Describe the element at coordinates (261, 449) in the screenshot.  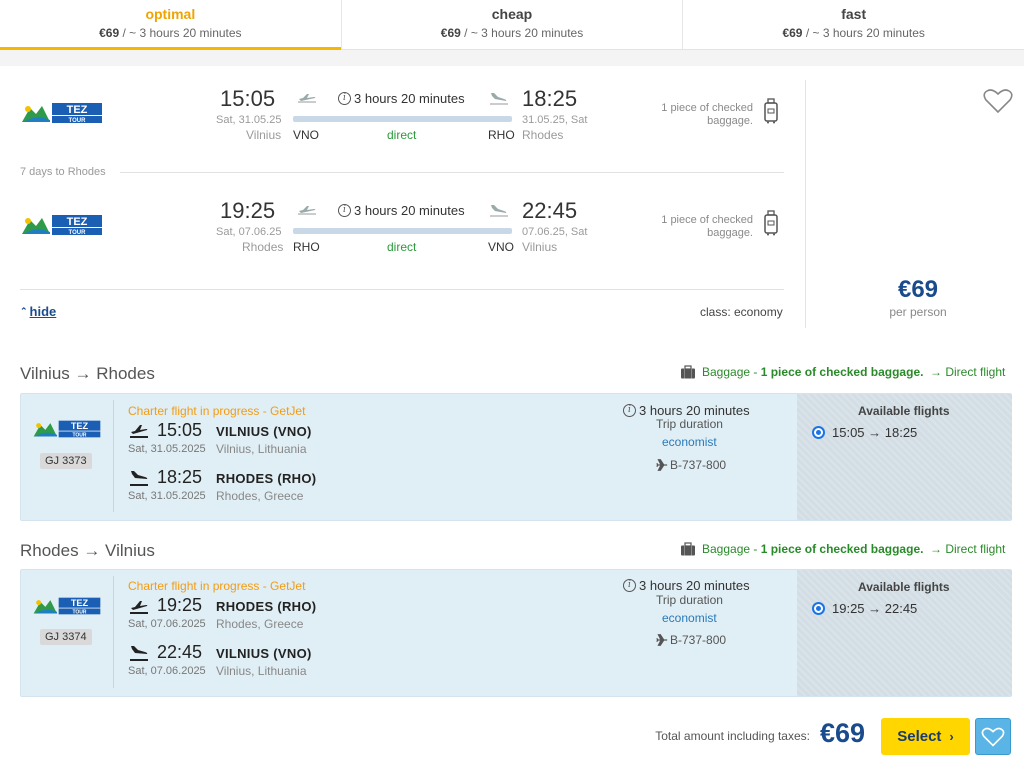
I see `departure-location: Vilnius, Lithuania` at that location.